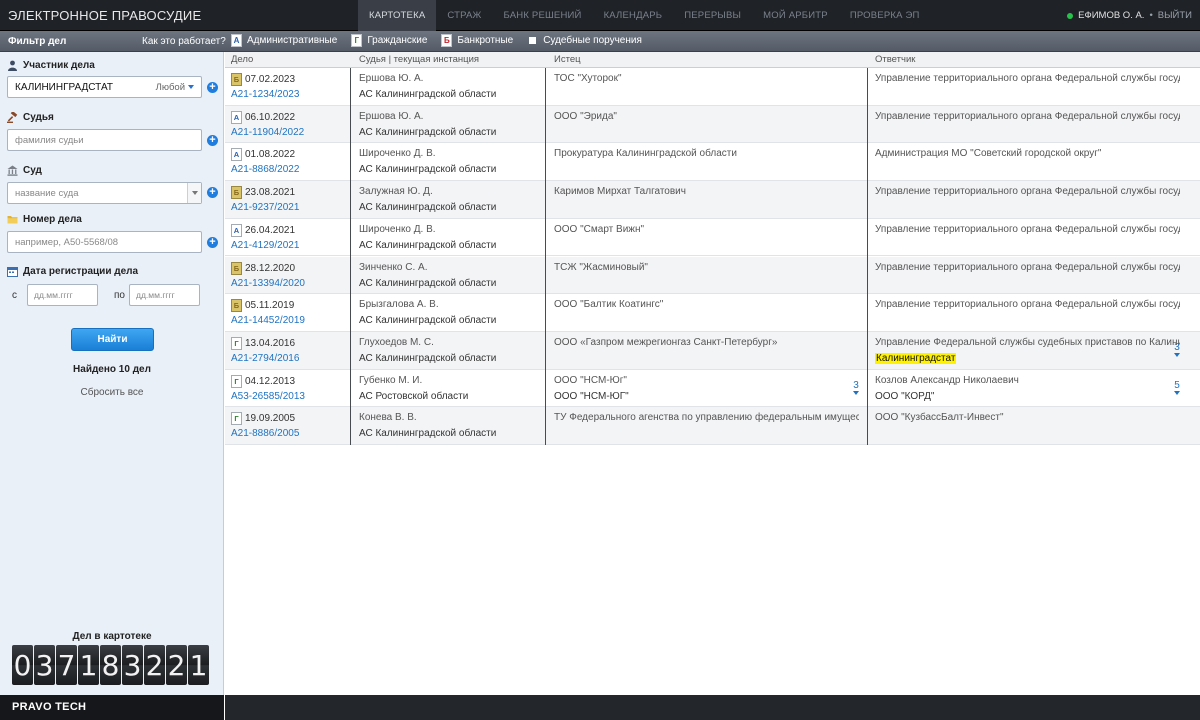 This screenshot has width=1200, height=720. What do you see at coordinates (104, 193) in the screenshot?
I see `court-select: название суда` at bounding box center [104, 193].